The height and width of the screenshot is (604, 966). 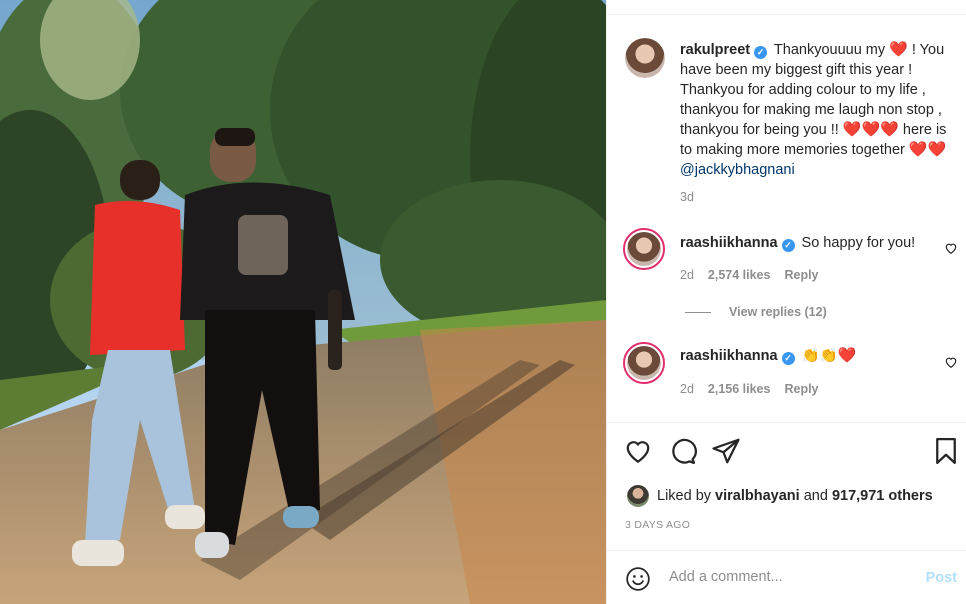 I want to click on liked-by-summary: Liked by viralbhayani and 917,971 others, so click(x=780, y=496).